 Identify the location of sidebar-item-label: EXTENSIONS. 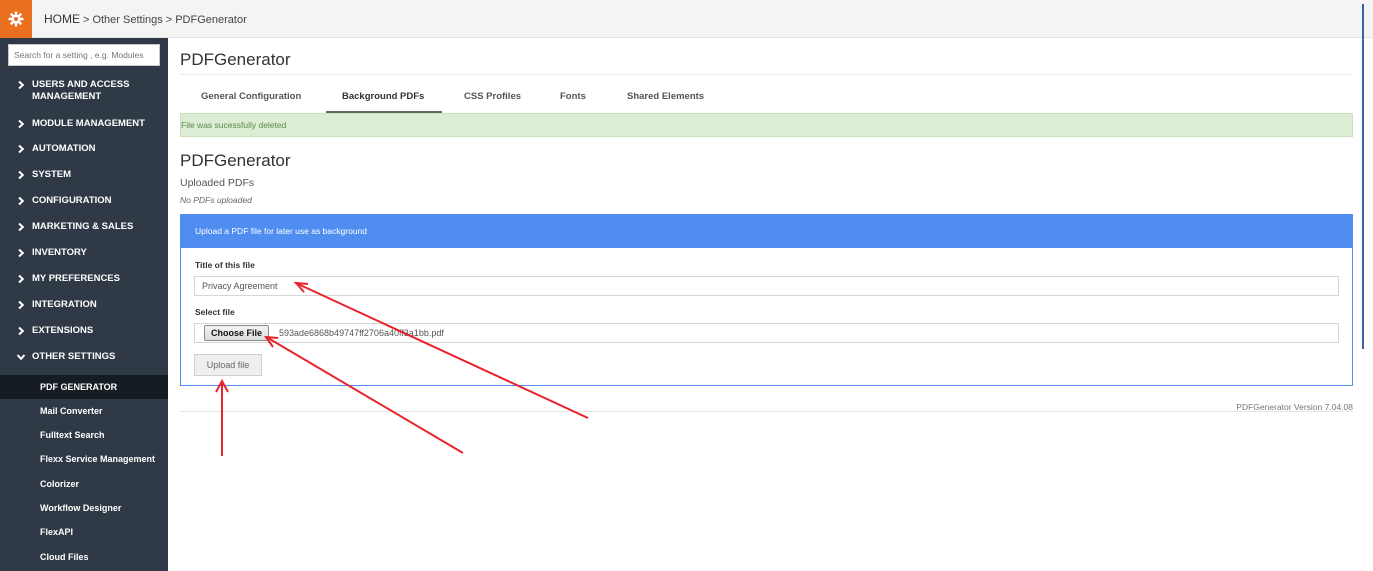
(63, 330).